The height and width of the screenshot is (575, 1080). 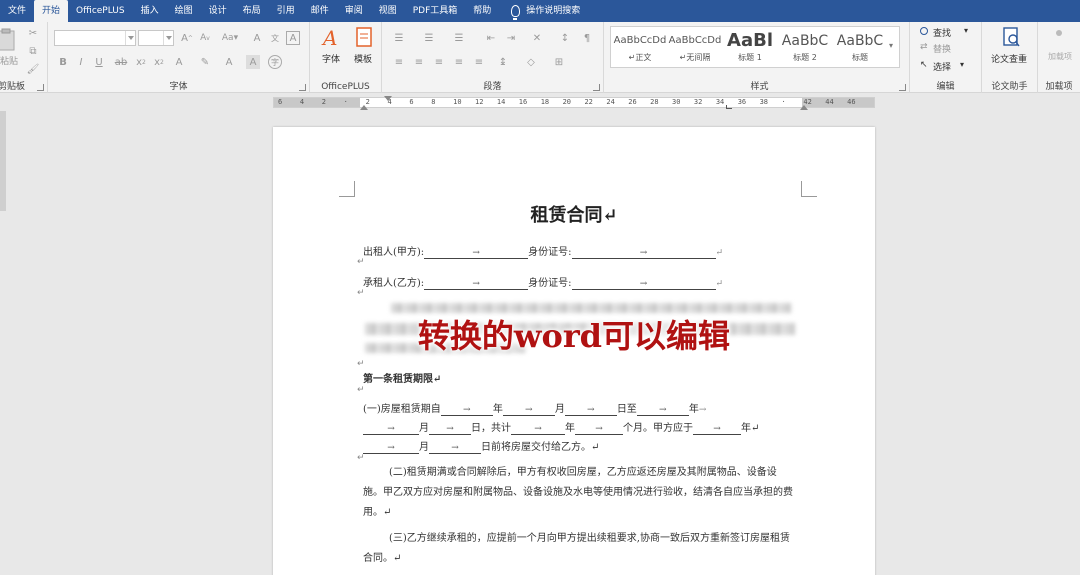 I want to click on select-button: ↖ 选择 ▾, so click(x=949, y=67).